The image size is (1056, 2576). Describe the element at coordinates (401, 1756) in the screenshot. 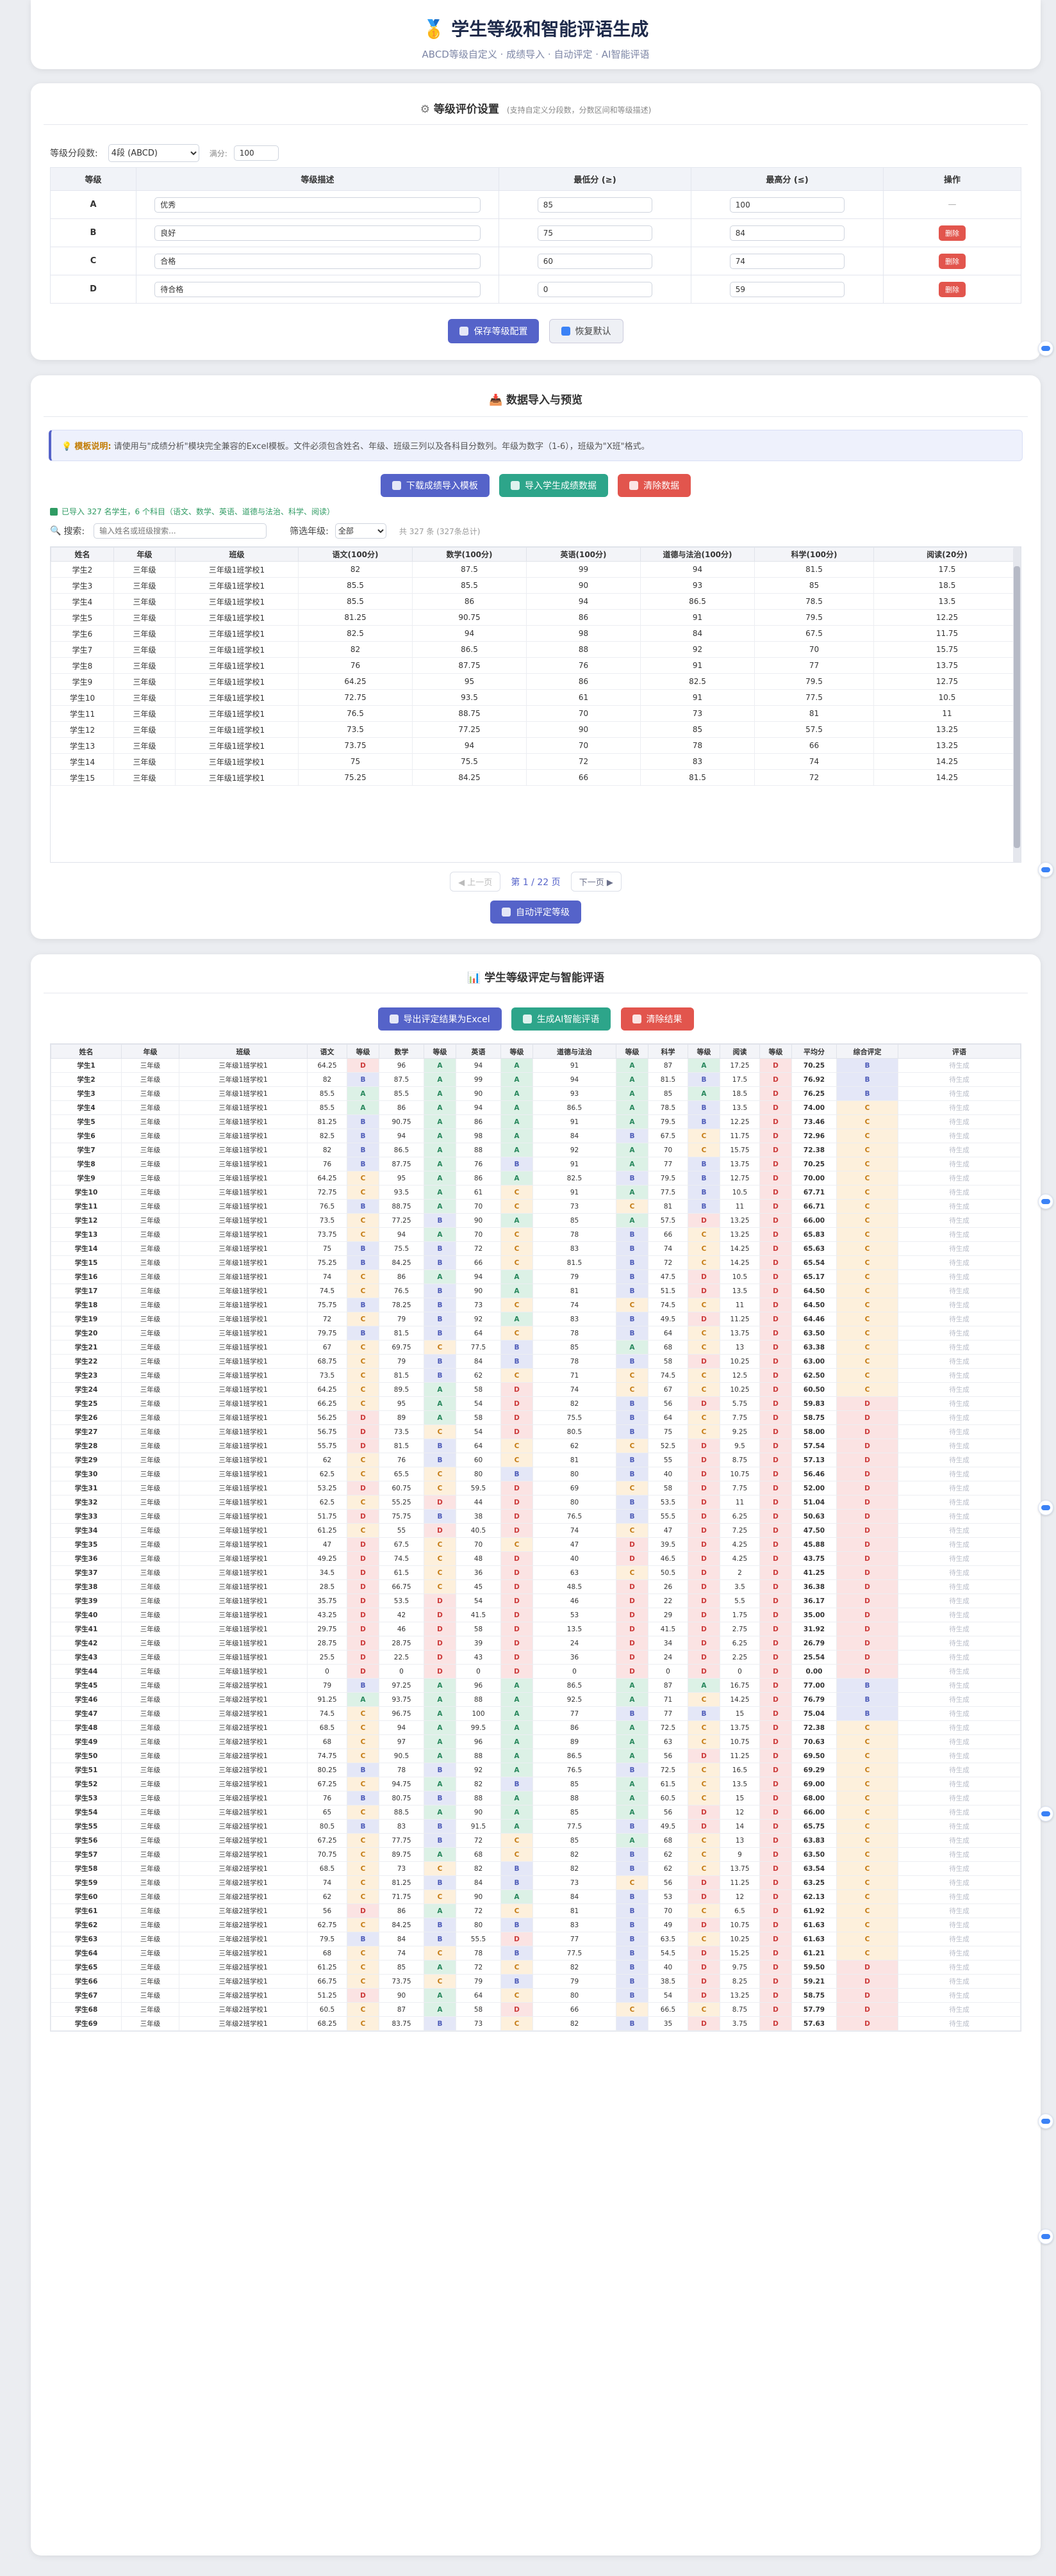

I see `table-cell: 90.5` at that location.